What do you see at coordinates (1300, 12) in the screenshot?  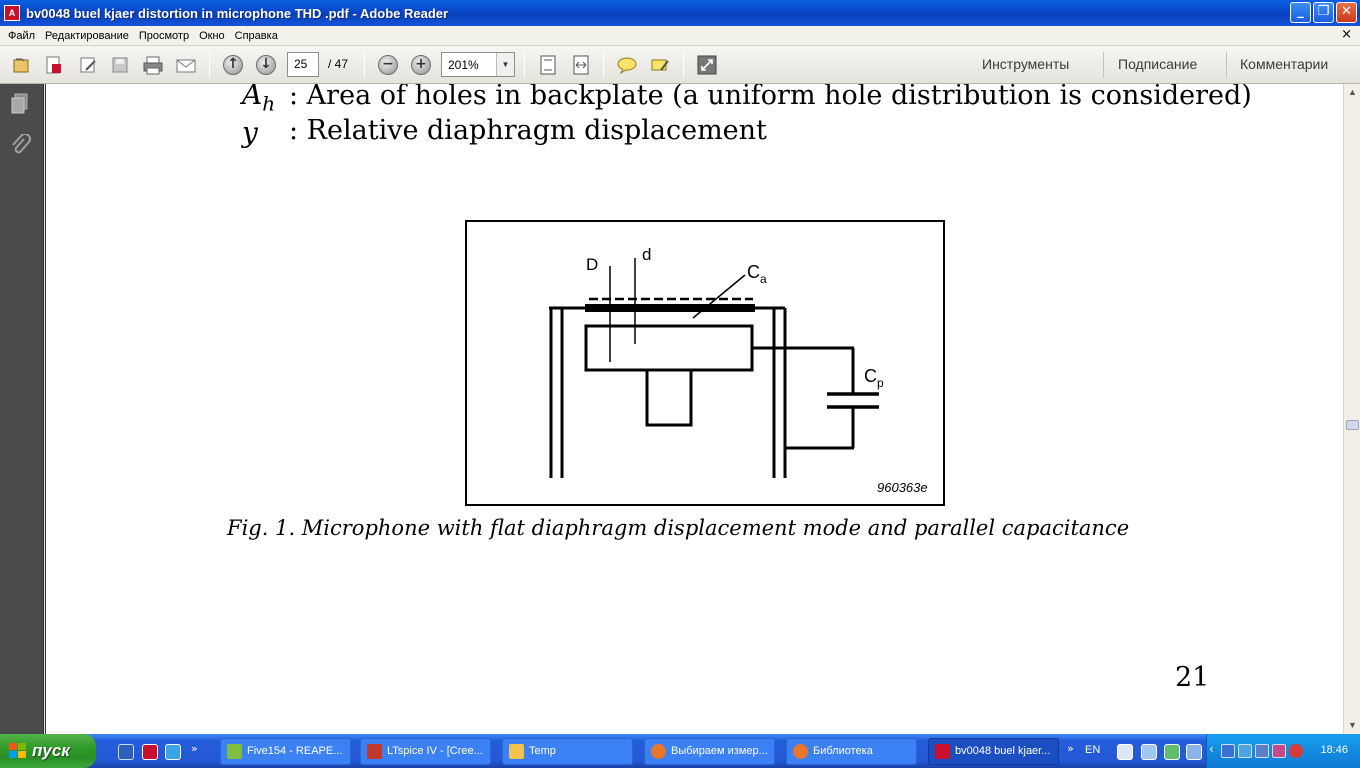 I see `minimize-button: _` at bounding box center [1300, 12].